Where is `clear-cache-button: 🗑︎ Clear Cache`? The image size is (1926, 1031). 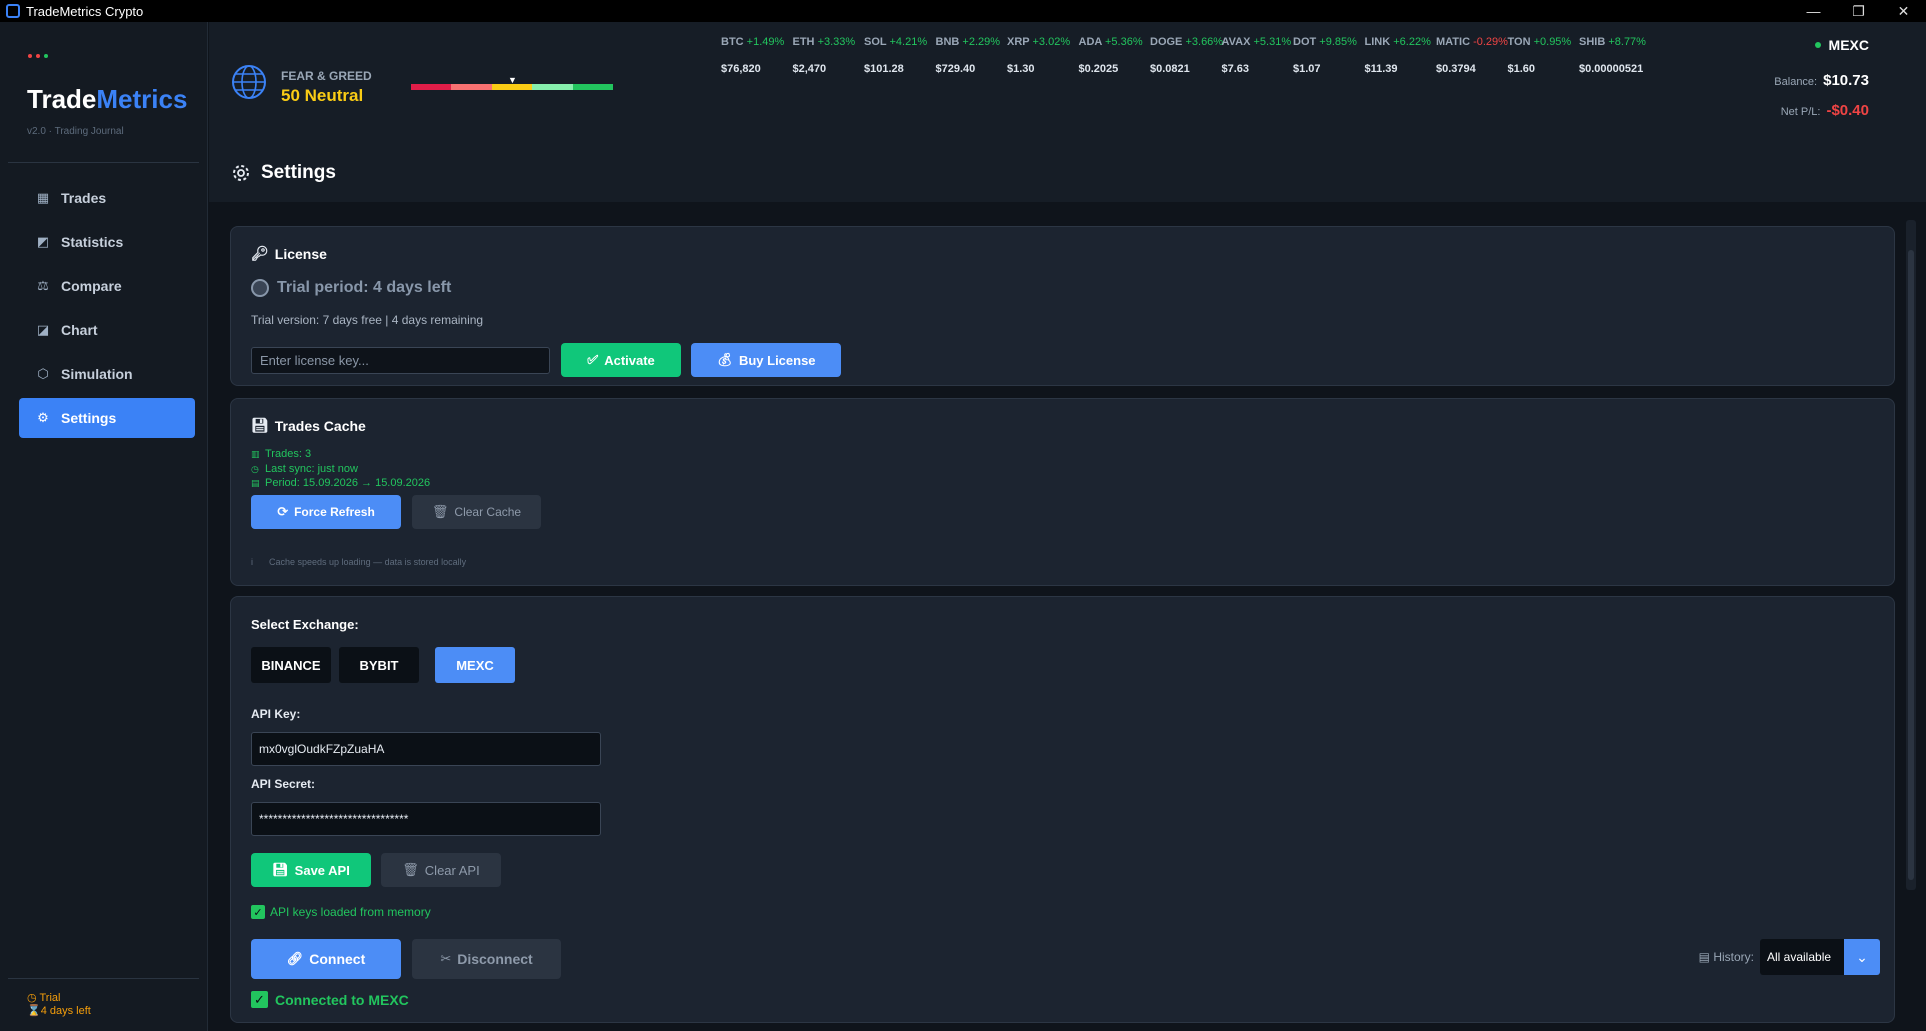
clear-cache-button: 🗑︎ Clear Cache is located at coordinates (476, 512).